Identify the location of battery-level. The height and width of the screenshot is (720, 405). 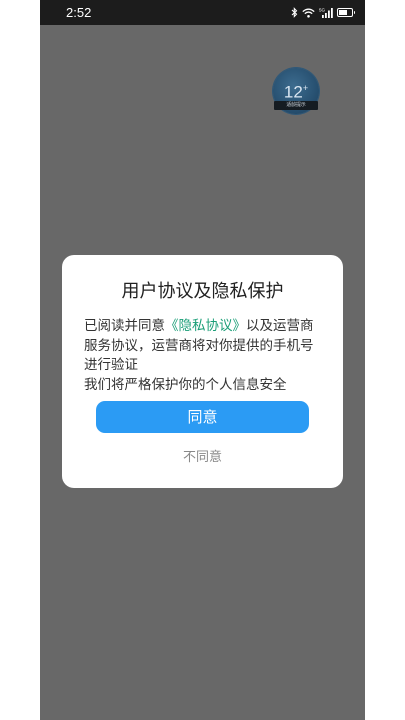
(343, 12).